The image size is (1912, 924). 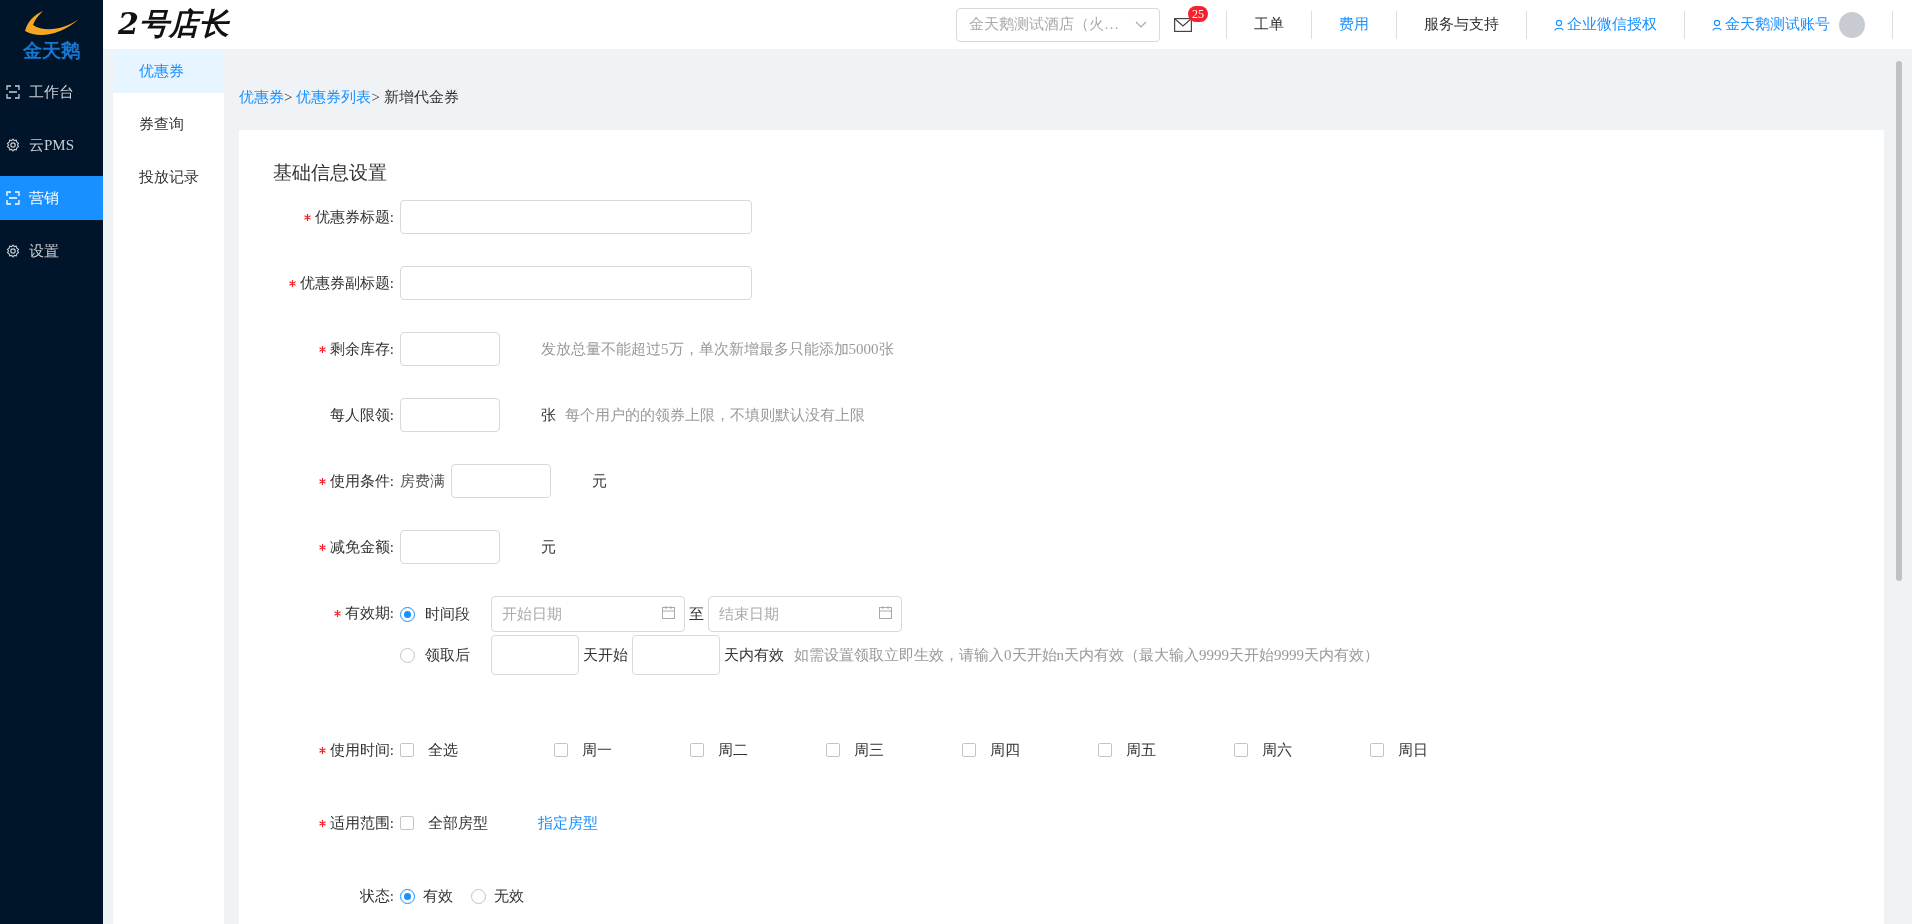 I want to click on form-label: 每人限领:, so click(x=361, y=415).